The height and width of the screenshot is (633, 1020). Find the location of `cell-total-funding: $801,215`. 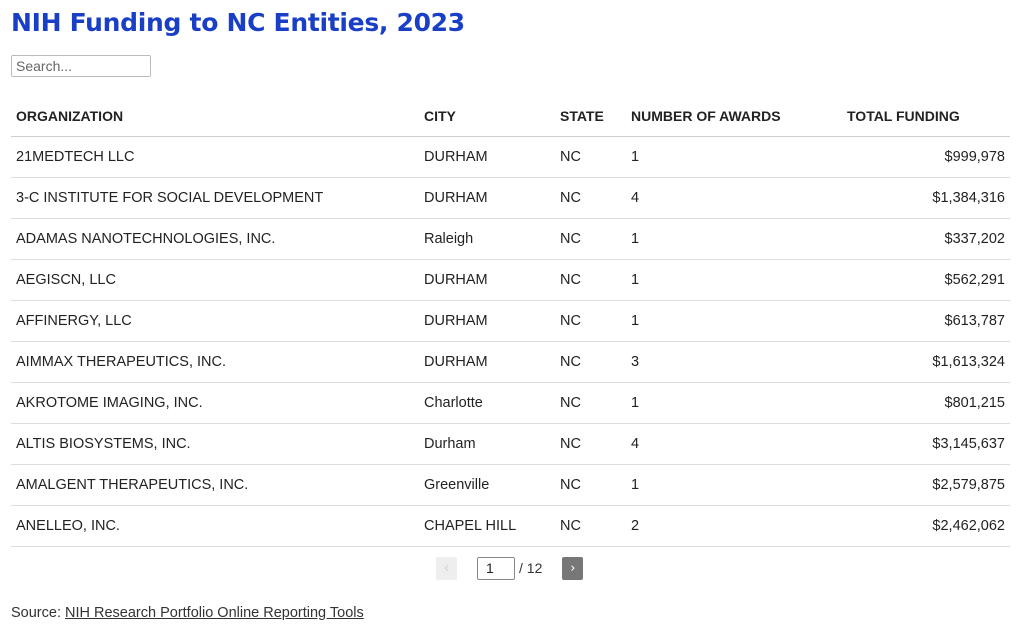

cell-total-funding: $801,215 is located at coordinates (926, 403).